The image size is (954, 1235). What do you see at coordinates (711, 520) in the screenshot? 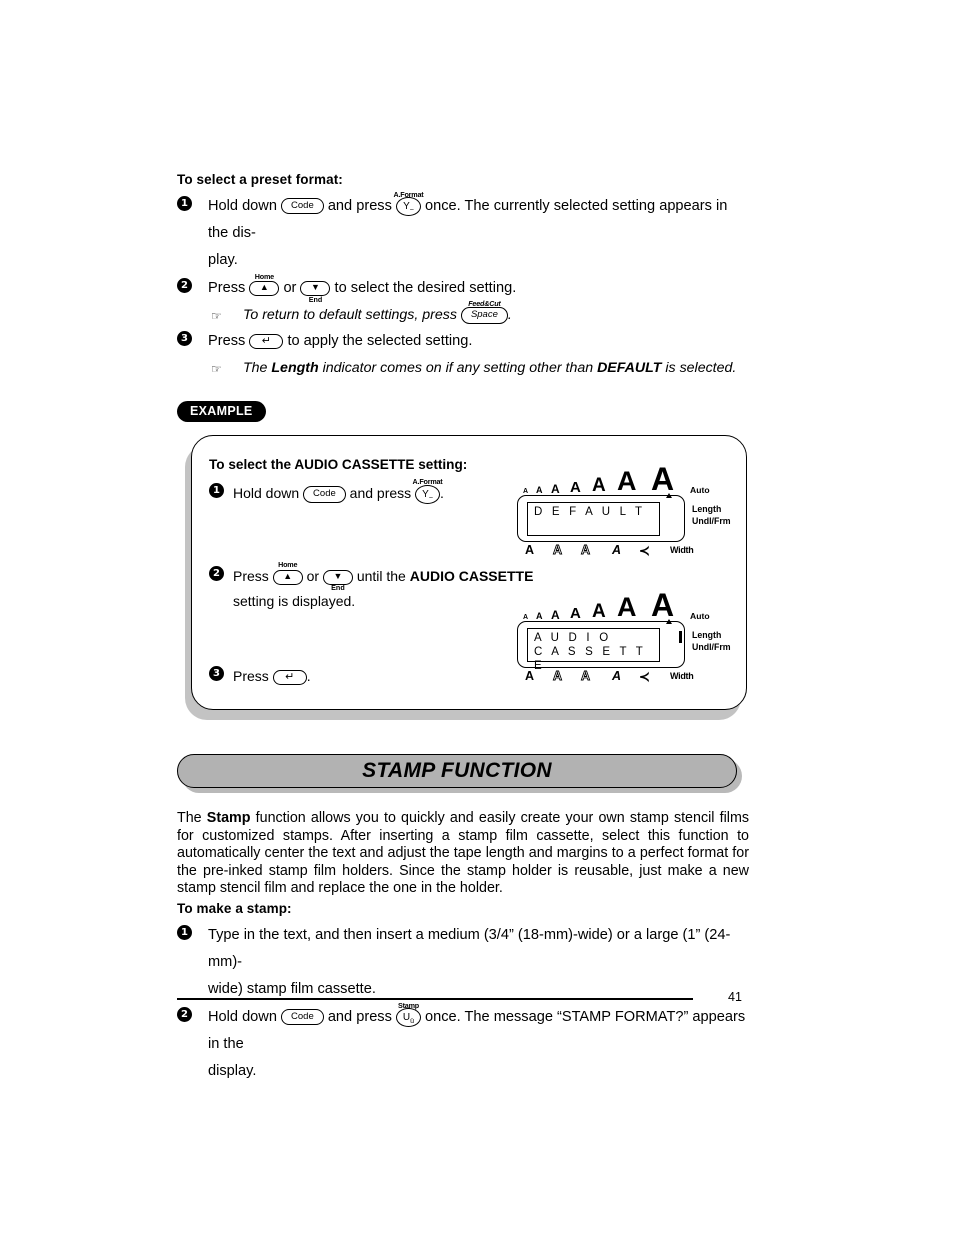
I see `lcd-undl-frm-label: Undl/Frm` at bounding box center [711, 520].